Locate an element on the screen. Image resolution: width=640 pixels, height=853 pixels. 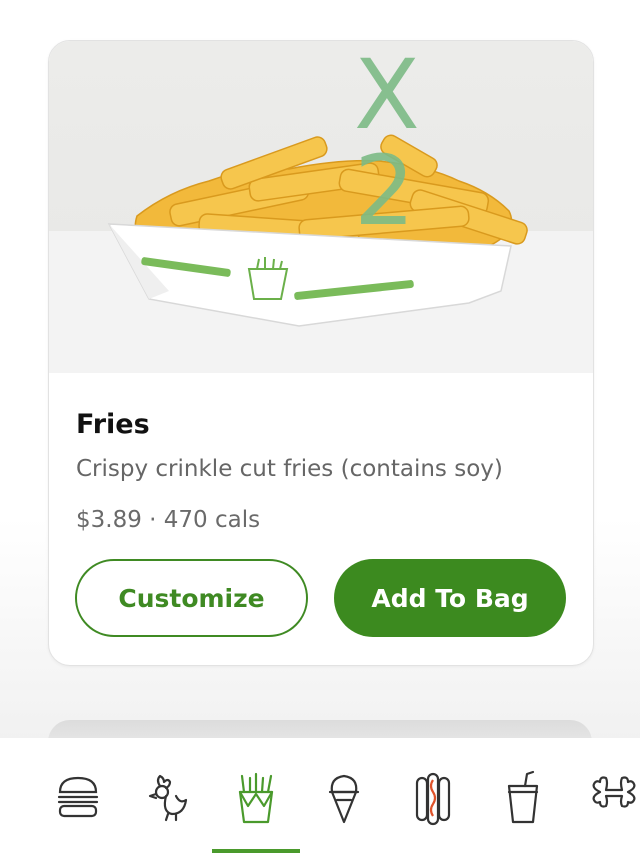
price-calories: $3.89 · 470 cals is located at coordinates (168, 520).